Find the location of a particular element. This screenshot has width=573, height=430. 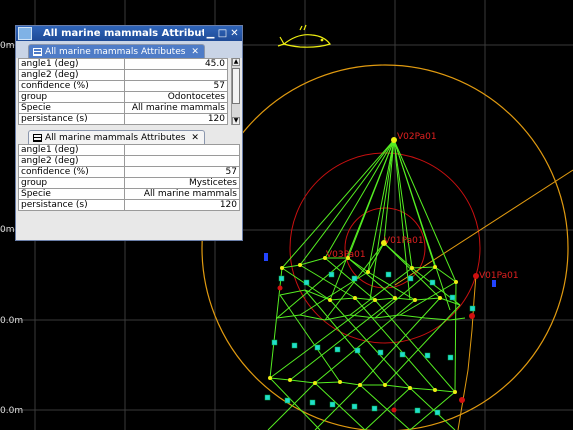

app-icon is located at coordinates (25, 33).